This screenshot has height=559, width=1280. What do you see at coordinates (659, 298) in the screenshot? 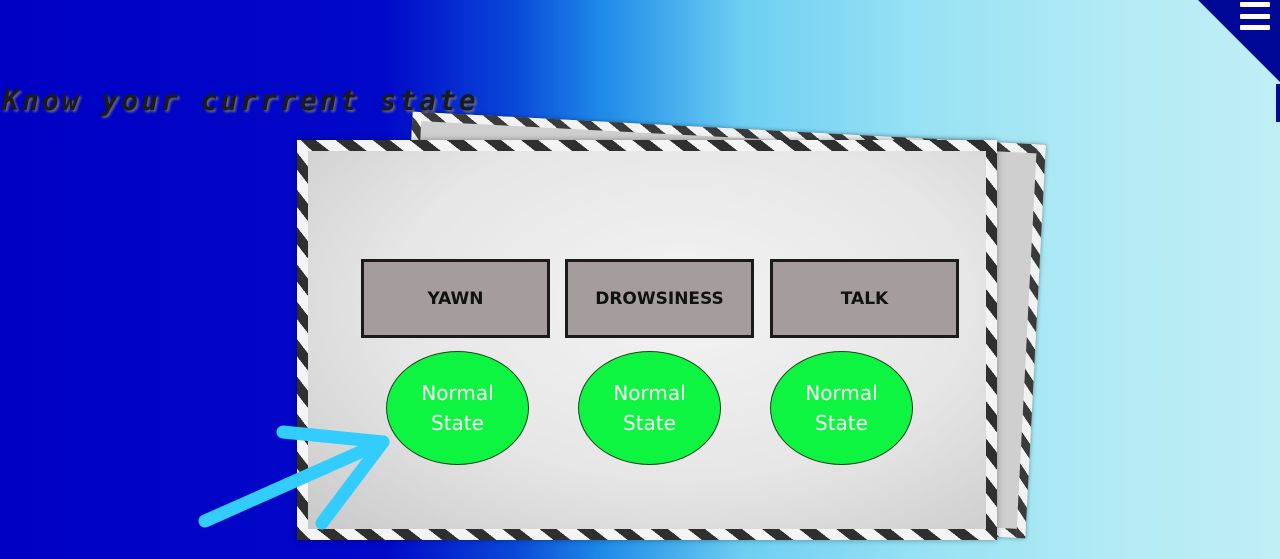
I see `drowsiness-label-box: DROWSINESS` at bounding box center [659, 298].